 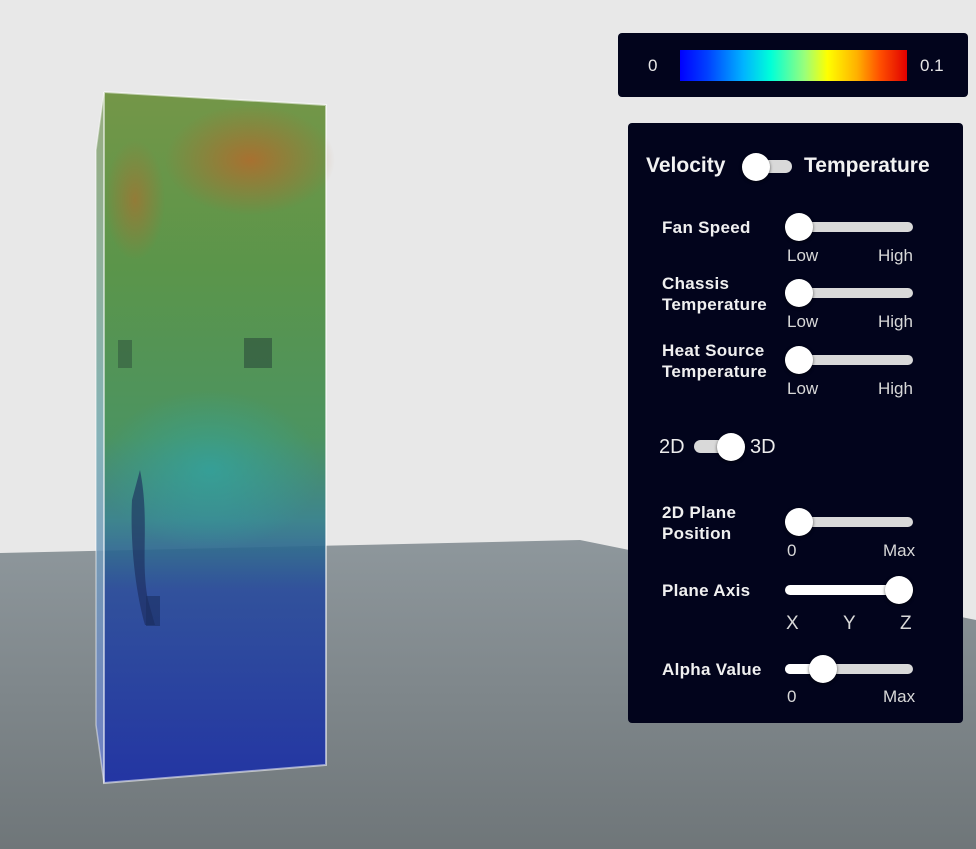 What do you see at coordinates (706, 227) in the screenshot?
I see `fan-speed-label: Fan Speed` at bounding box center [706, 227].